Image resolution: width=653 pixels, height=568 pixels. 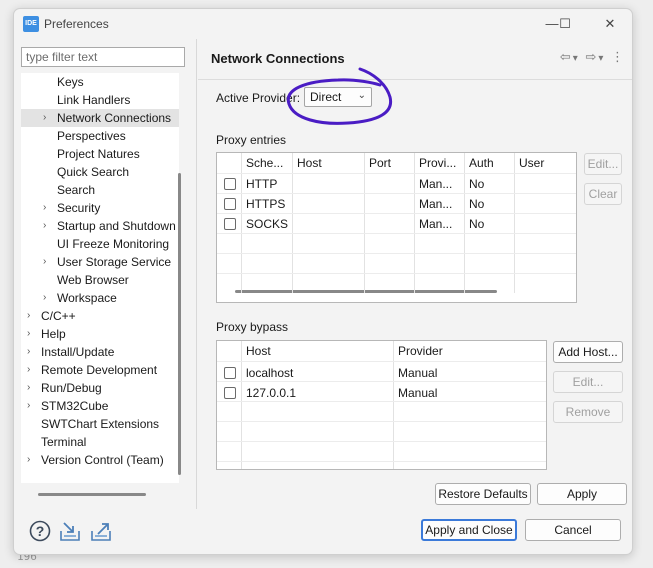 What do you see at coordinates (389, 163) in the screenshot?
I see `column-header: Port` at bounding box center [389, 163].